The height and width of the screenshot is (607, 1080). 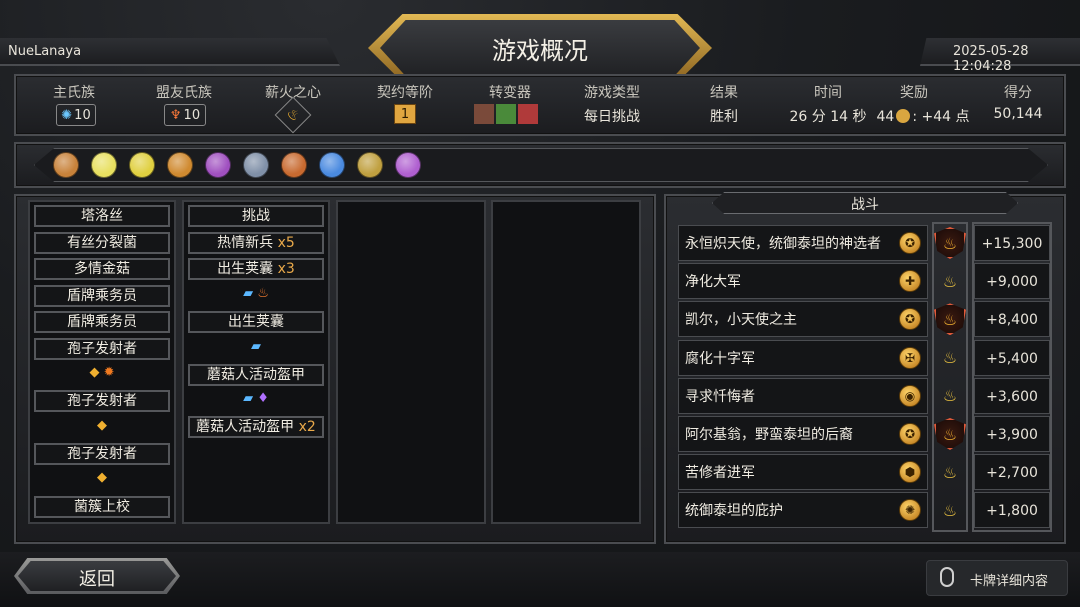 I want to click on stat-label: 盟友氏族, so click(x=184, y=93).